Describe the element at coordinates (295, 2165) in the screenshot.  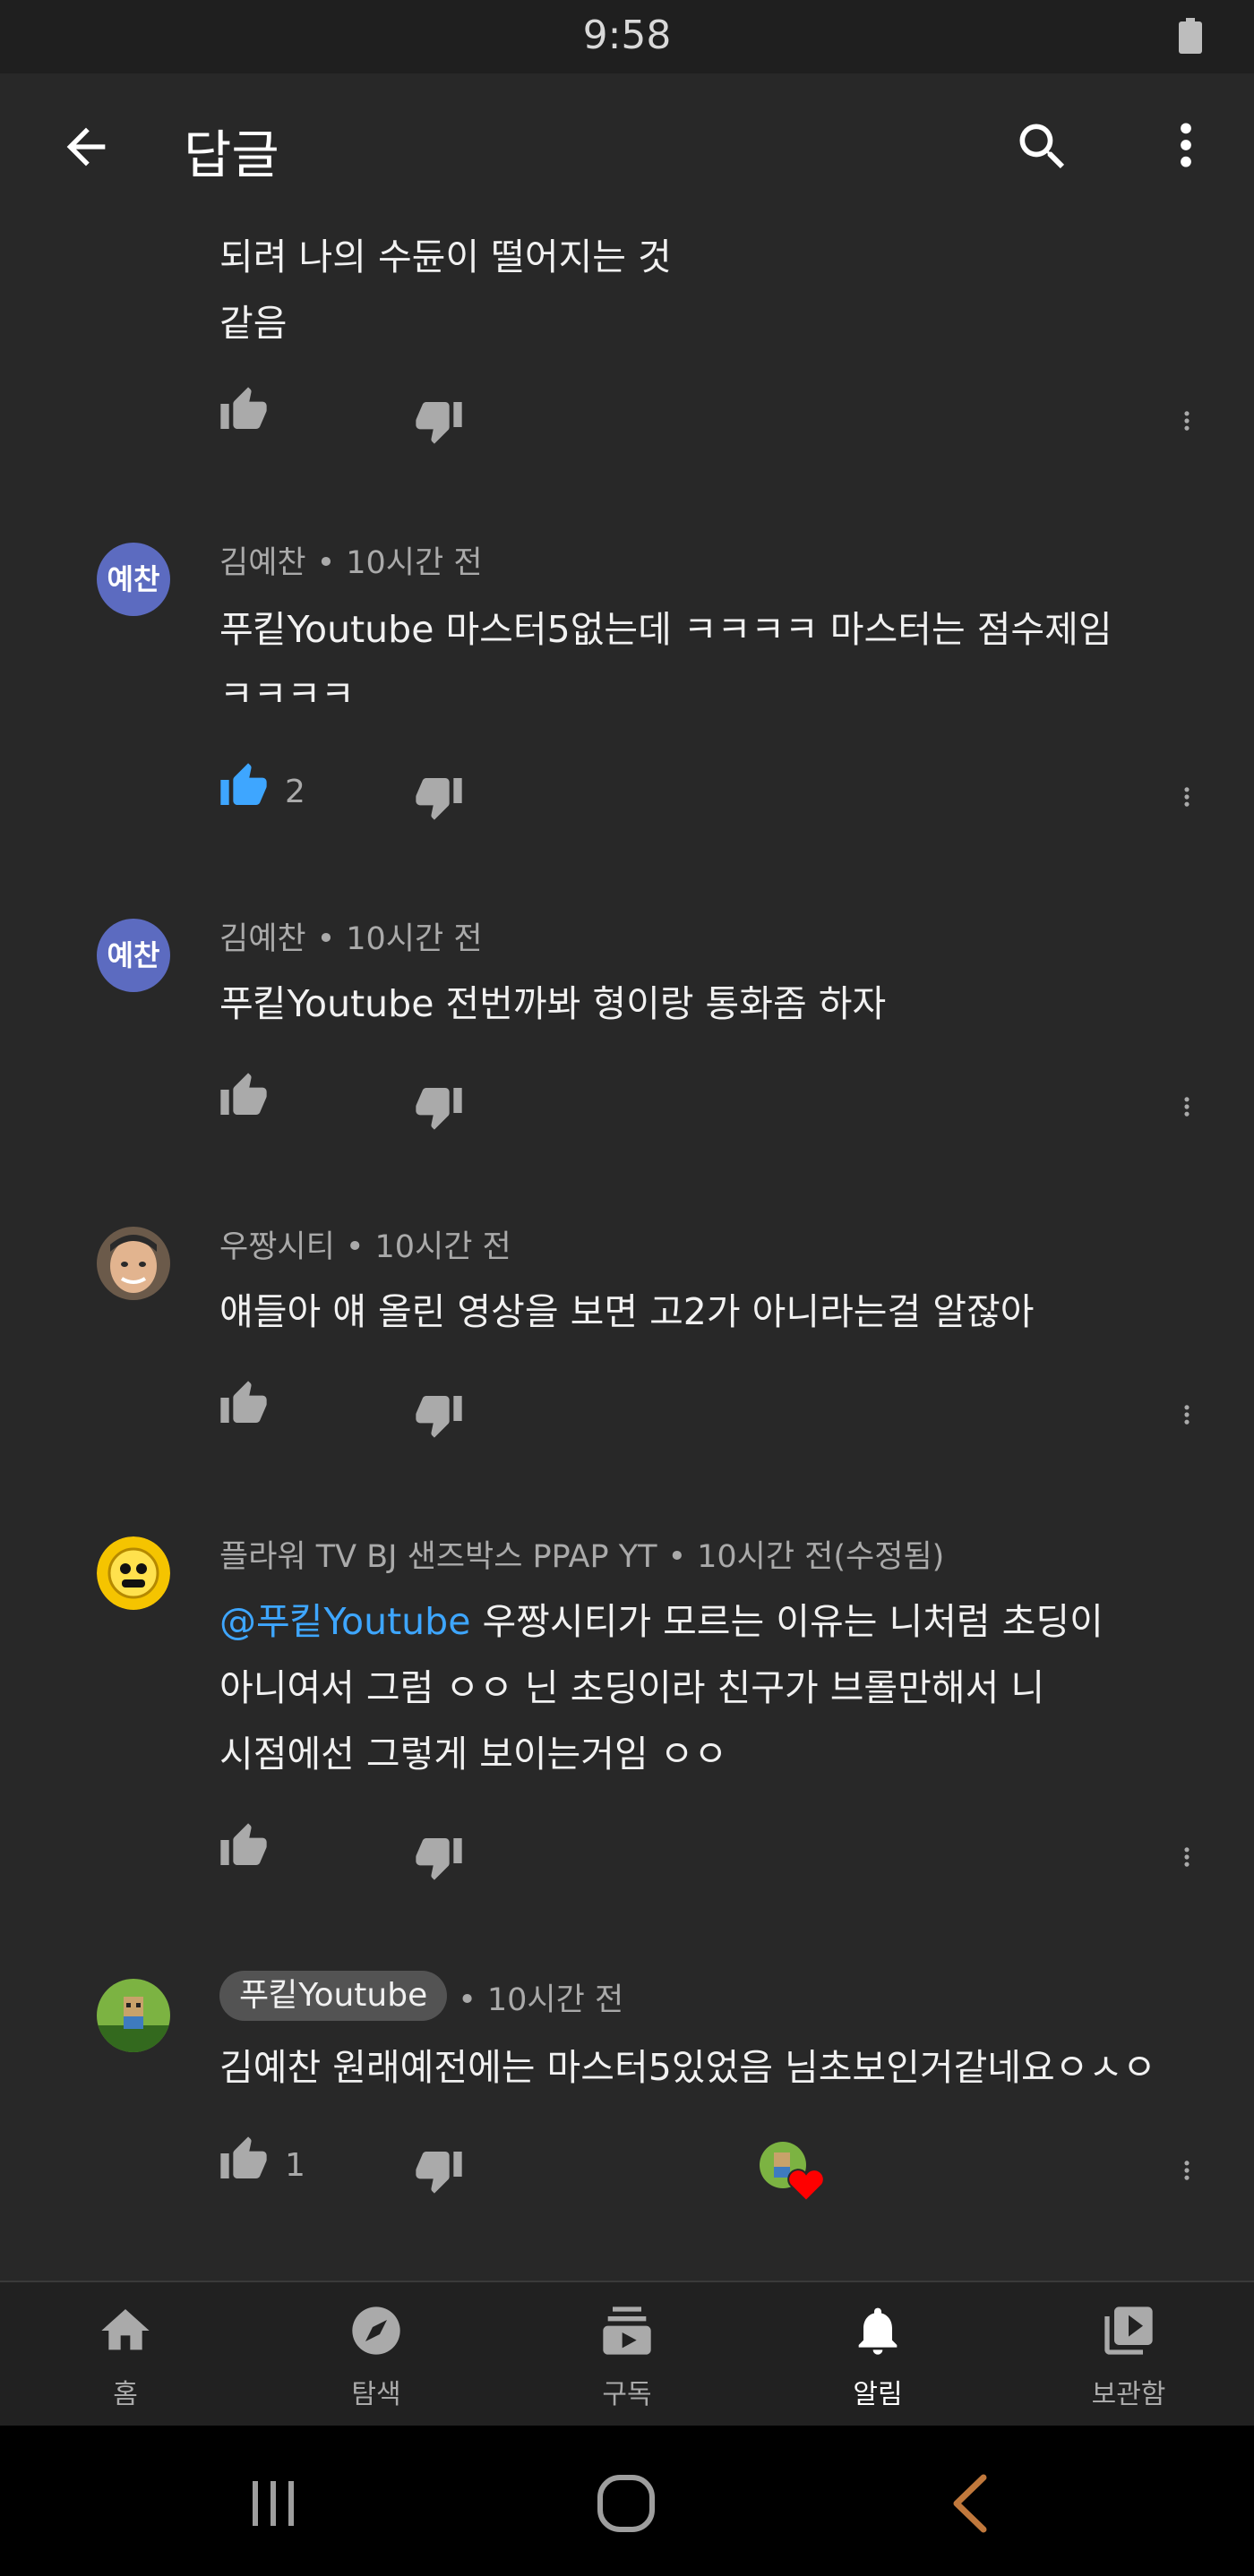
I see `like-count: 1` at that location.